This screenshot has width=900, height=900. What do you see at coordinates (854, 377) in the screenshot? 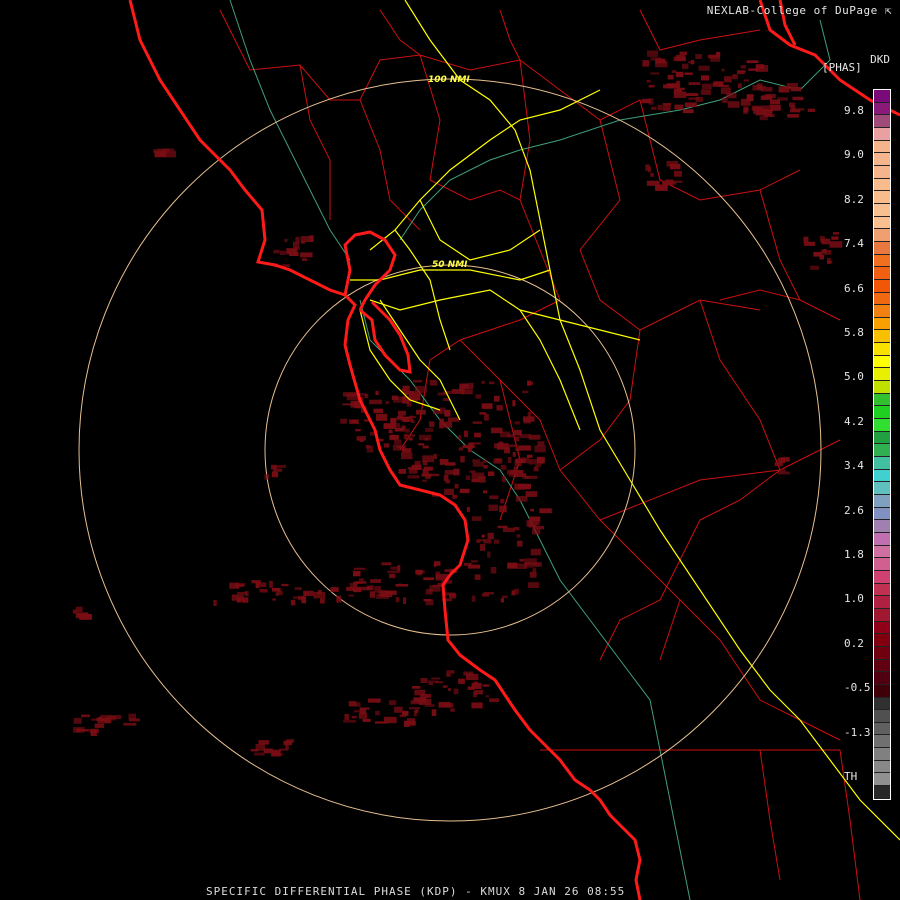
I see `legend-label: 5.0` at bounding box center [854, 377].